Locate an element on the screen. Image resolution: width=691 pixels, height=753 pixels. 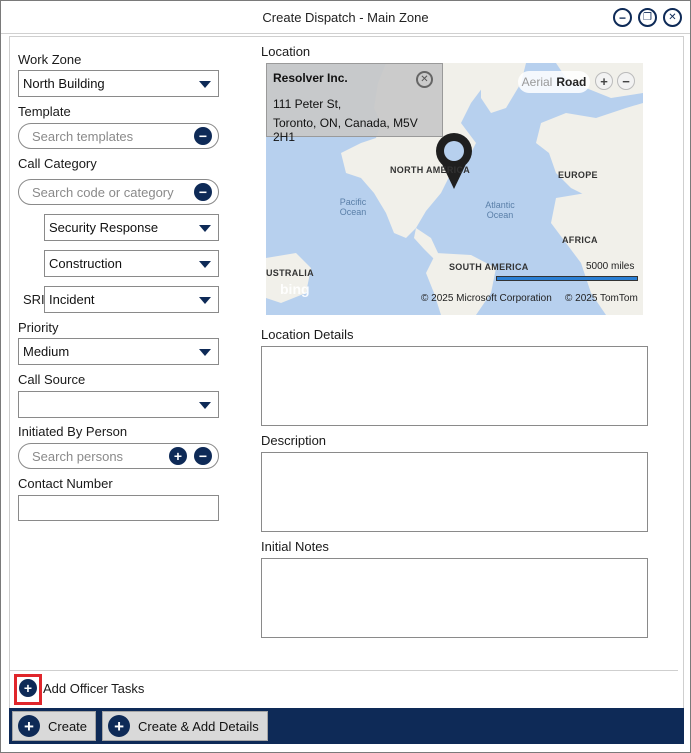
call-category-search: − is located at coordinates (118, 192).